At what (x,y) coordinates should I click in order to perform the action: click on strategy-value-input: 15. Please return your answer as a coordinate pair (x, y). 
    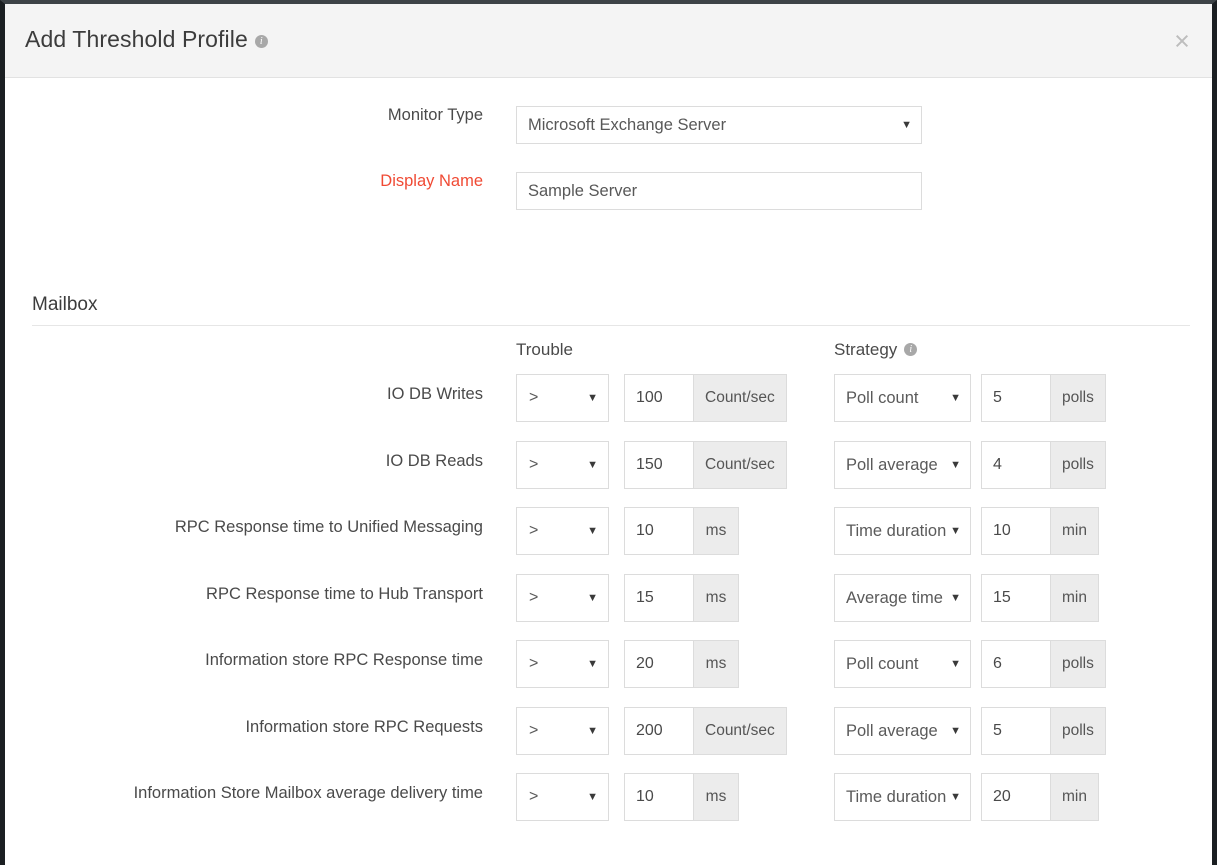
    Looking at the image, I should click on (1015, 597).